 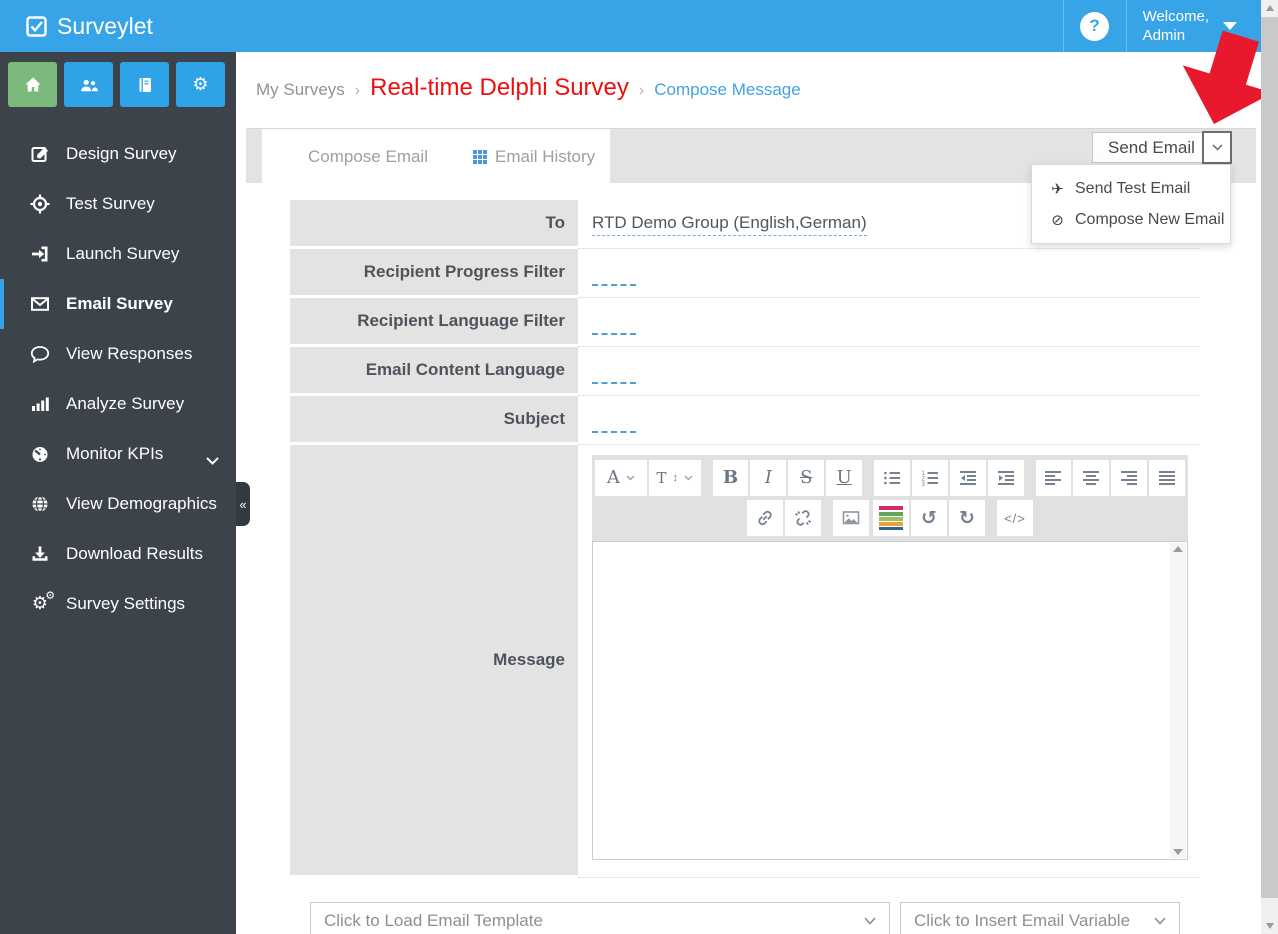 I want to click on recipient-progress-filter-cell, so click(x=889, y=273).